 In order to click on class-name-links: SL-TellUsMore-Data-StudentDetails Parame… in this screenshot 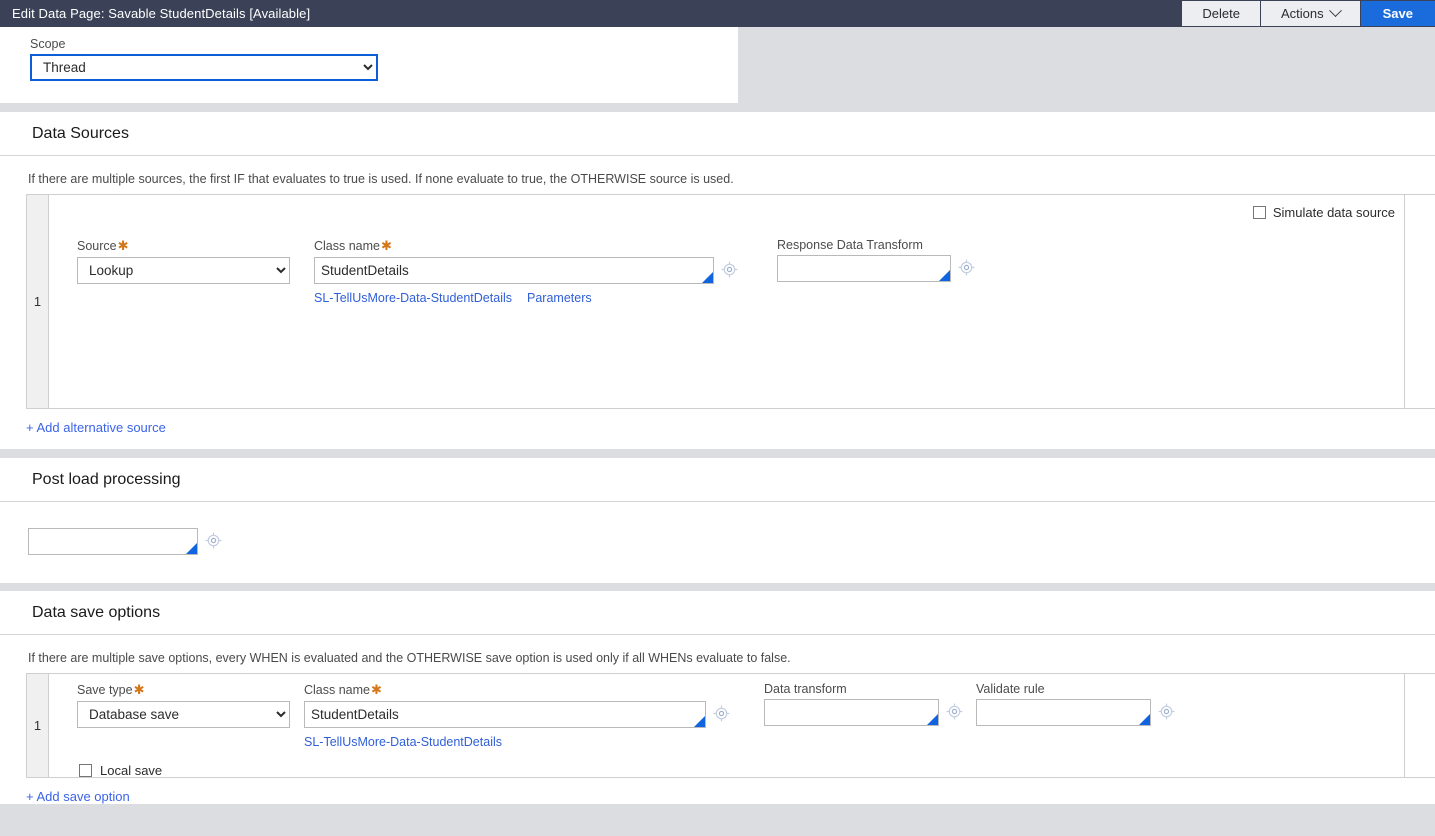, I will do `click(545, 294)`.